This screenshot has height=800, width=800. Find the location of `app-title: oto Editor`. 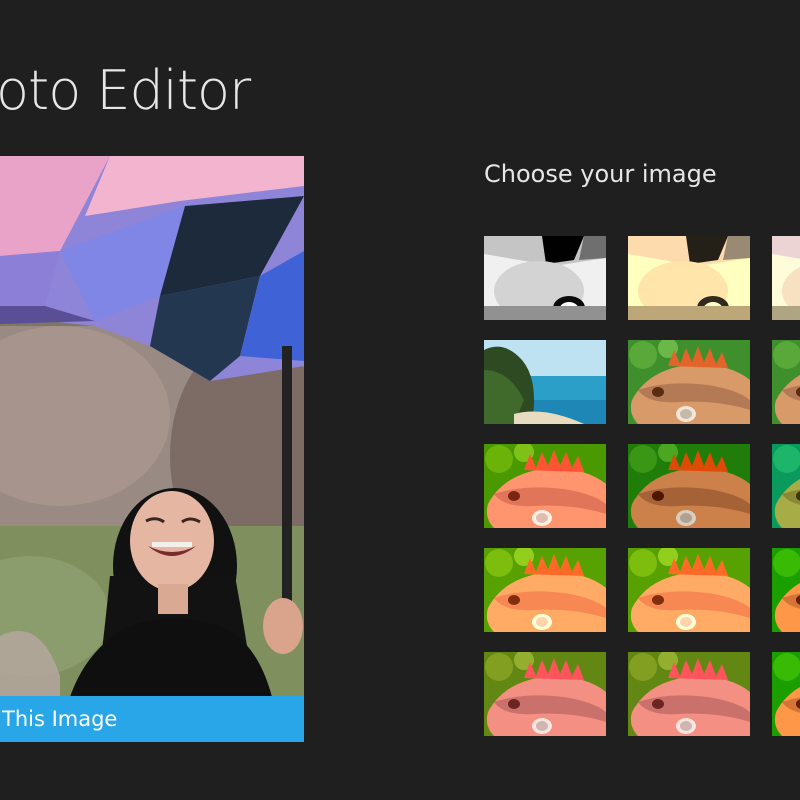

app-title: oto Editor is located at coordinates (125, 90).